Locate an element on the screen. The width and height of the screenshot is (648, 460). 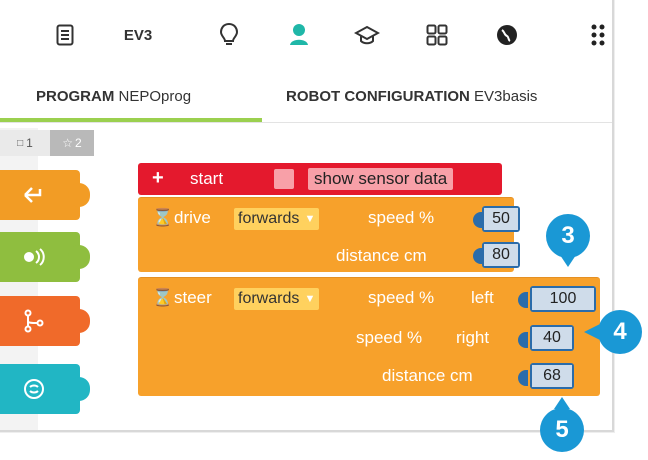
level-2-label: 2 is located at coordinates (78, 143).